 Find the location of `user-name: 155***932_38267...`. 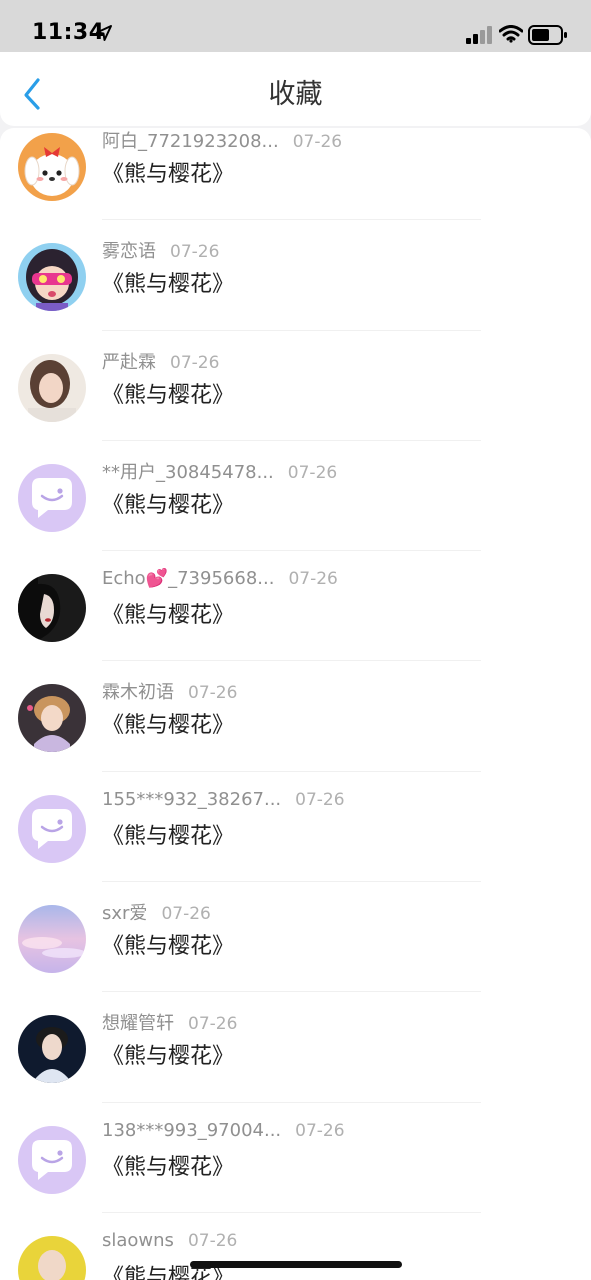

user-name: 155***932_38267... is located at coordinates (192, 799).